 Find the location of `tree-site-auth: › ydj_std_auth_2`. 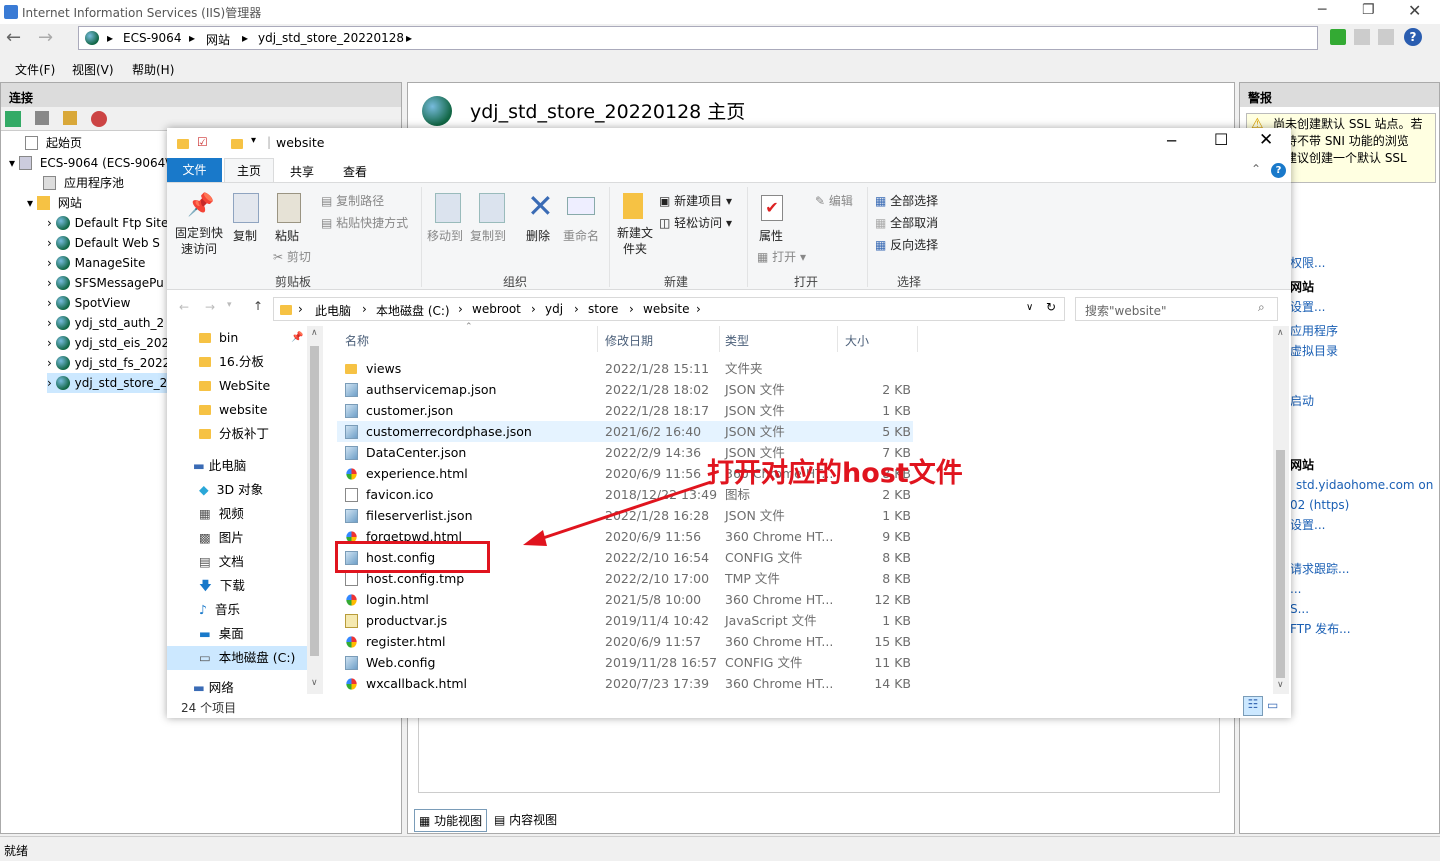

tree-site-auth: › ydj_std_auth_2 is located at coordinates (105, 323).